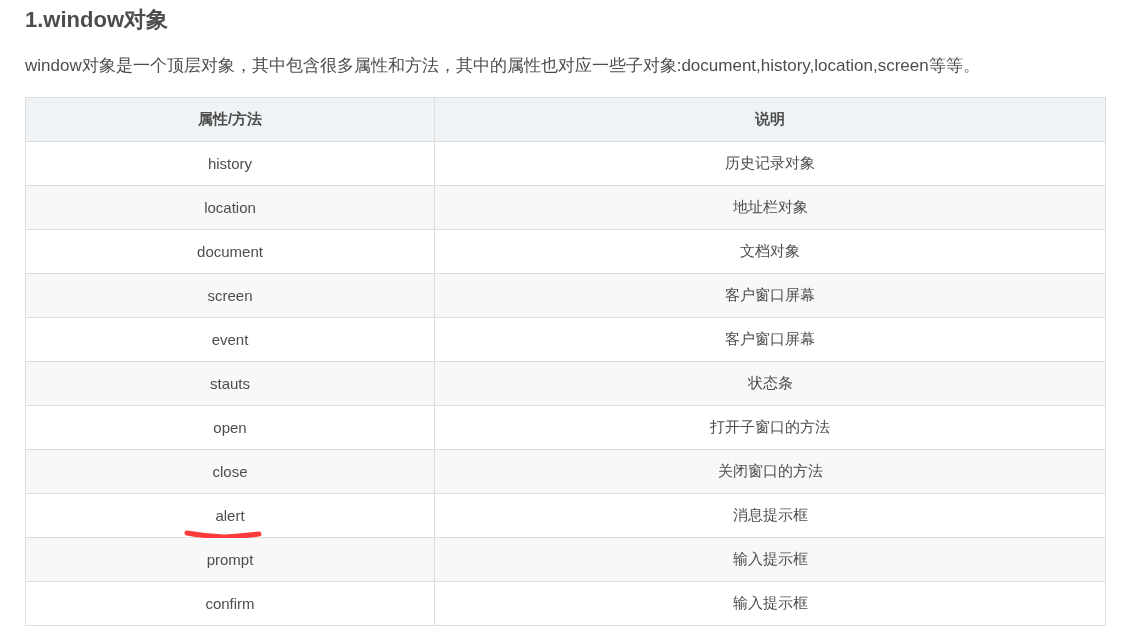  I want to click on table-cell: prompt, so click(230, 559).